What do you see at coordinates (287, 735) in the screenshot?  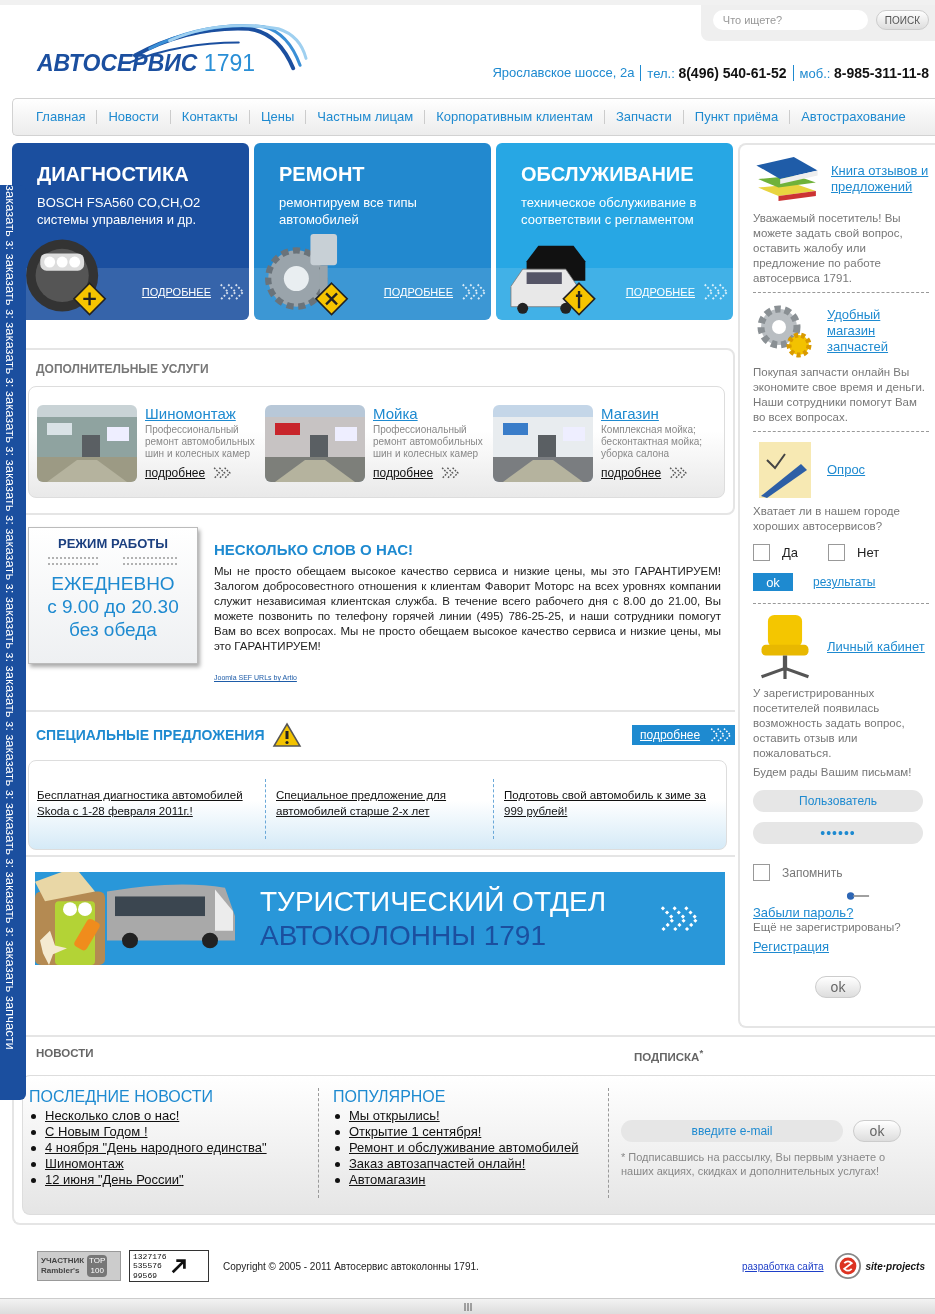 I see `warning-icon` at bounding box center [287, 735].